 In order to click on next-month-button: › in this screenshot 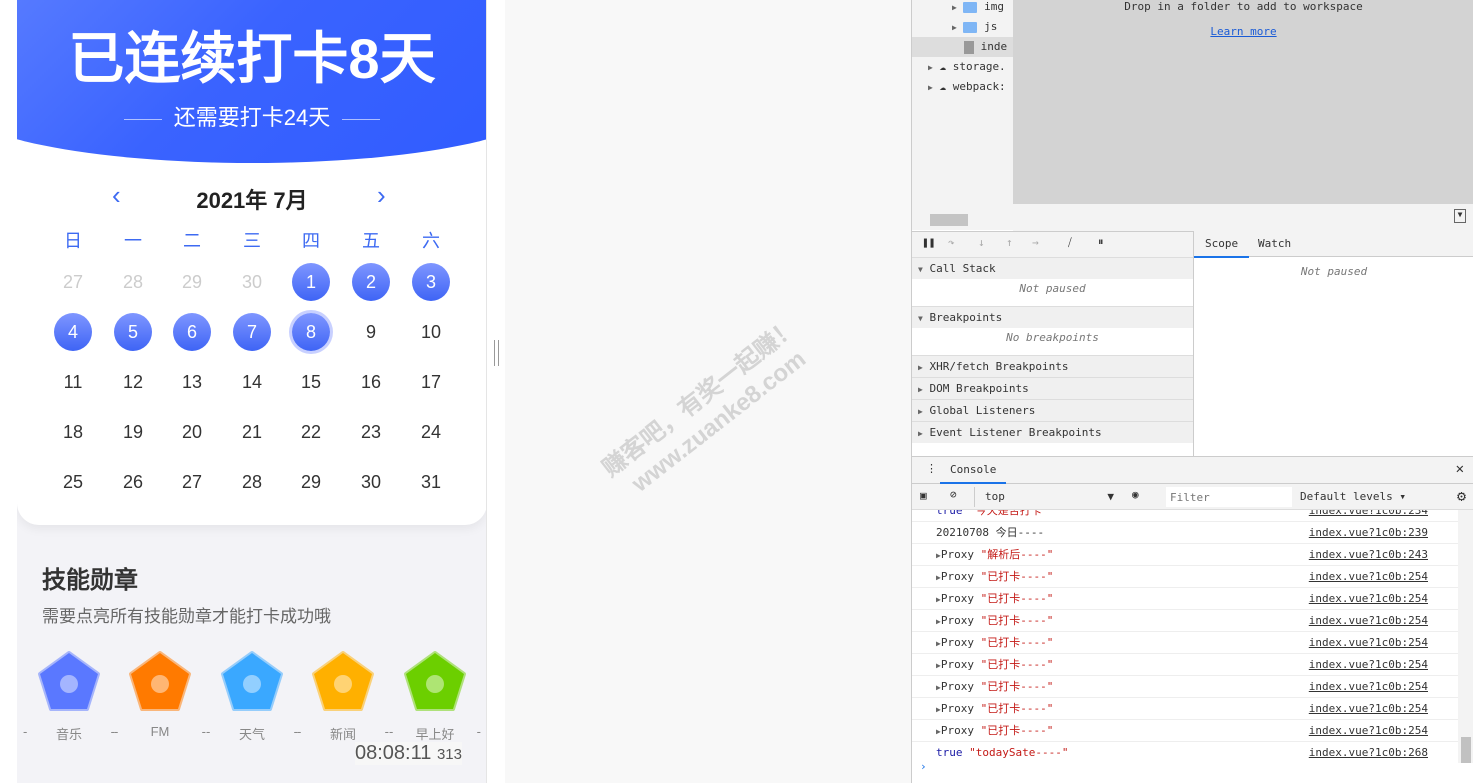, I will do `click(381, 195)`.